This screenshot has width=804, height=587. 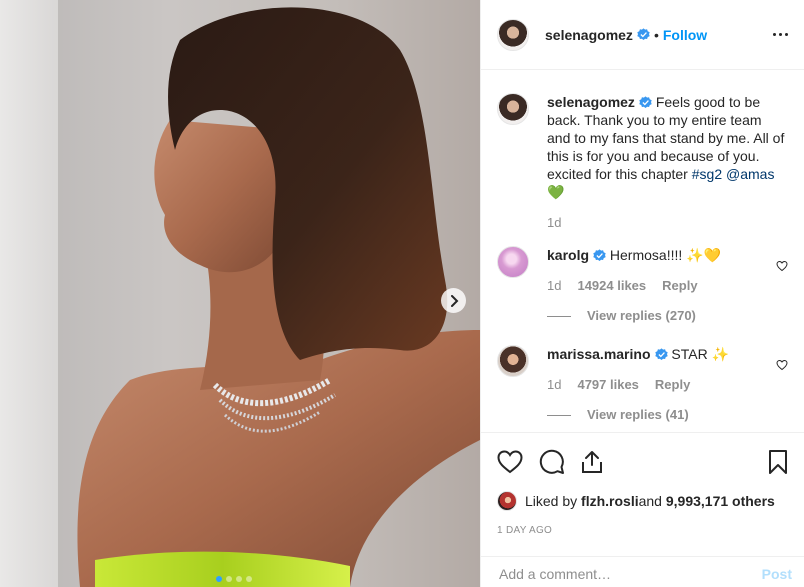 What do you see at coordinates (642, 462) in the screenshot?
I see `action-icons-row` at bounding box center [642, 462].